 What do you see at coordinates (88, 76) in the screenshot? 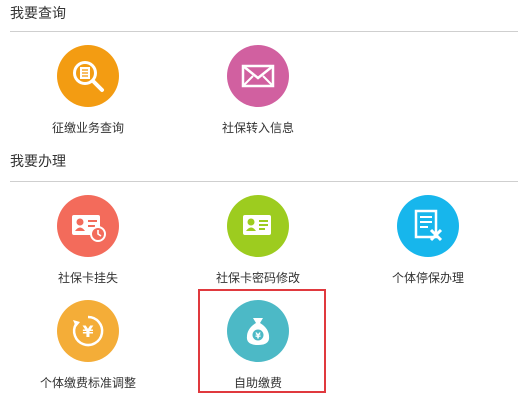
I see `document-search-icon` at bounding box center [88, 76].